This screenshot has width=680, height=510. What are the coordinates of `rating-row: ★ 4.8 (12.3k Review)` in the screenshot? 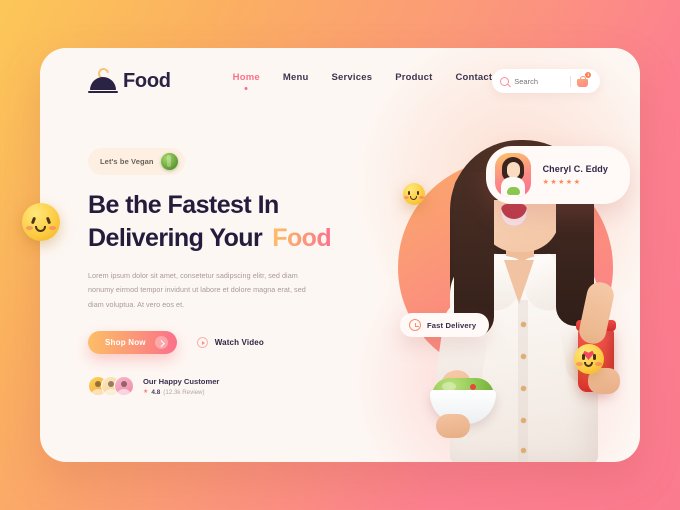 It's located at (181, 392).